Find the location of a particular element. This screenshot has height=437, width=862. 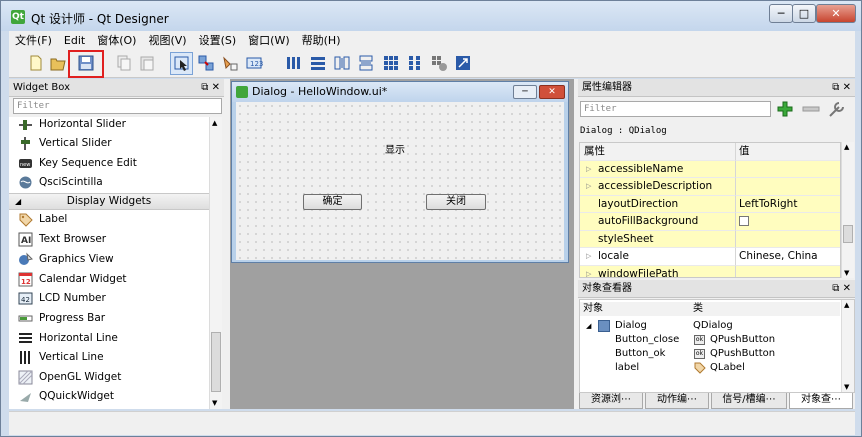

property-row: autoFillBackground is located at coordinates (710, 222).